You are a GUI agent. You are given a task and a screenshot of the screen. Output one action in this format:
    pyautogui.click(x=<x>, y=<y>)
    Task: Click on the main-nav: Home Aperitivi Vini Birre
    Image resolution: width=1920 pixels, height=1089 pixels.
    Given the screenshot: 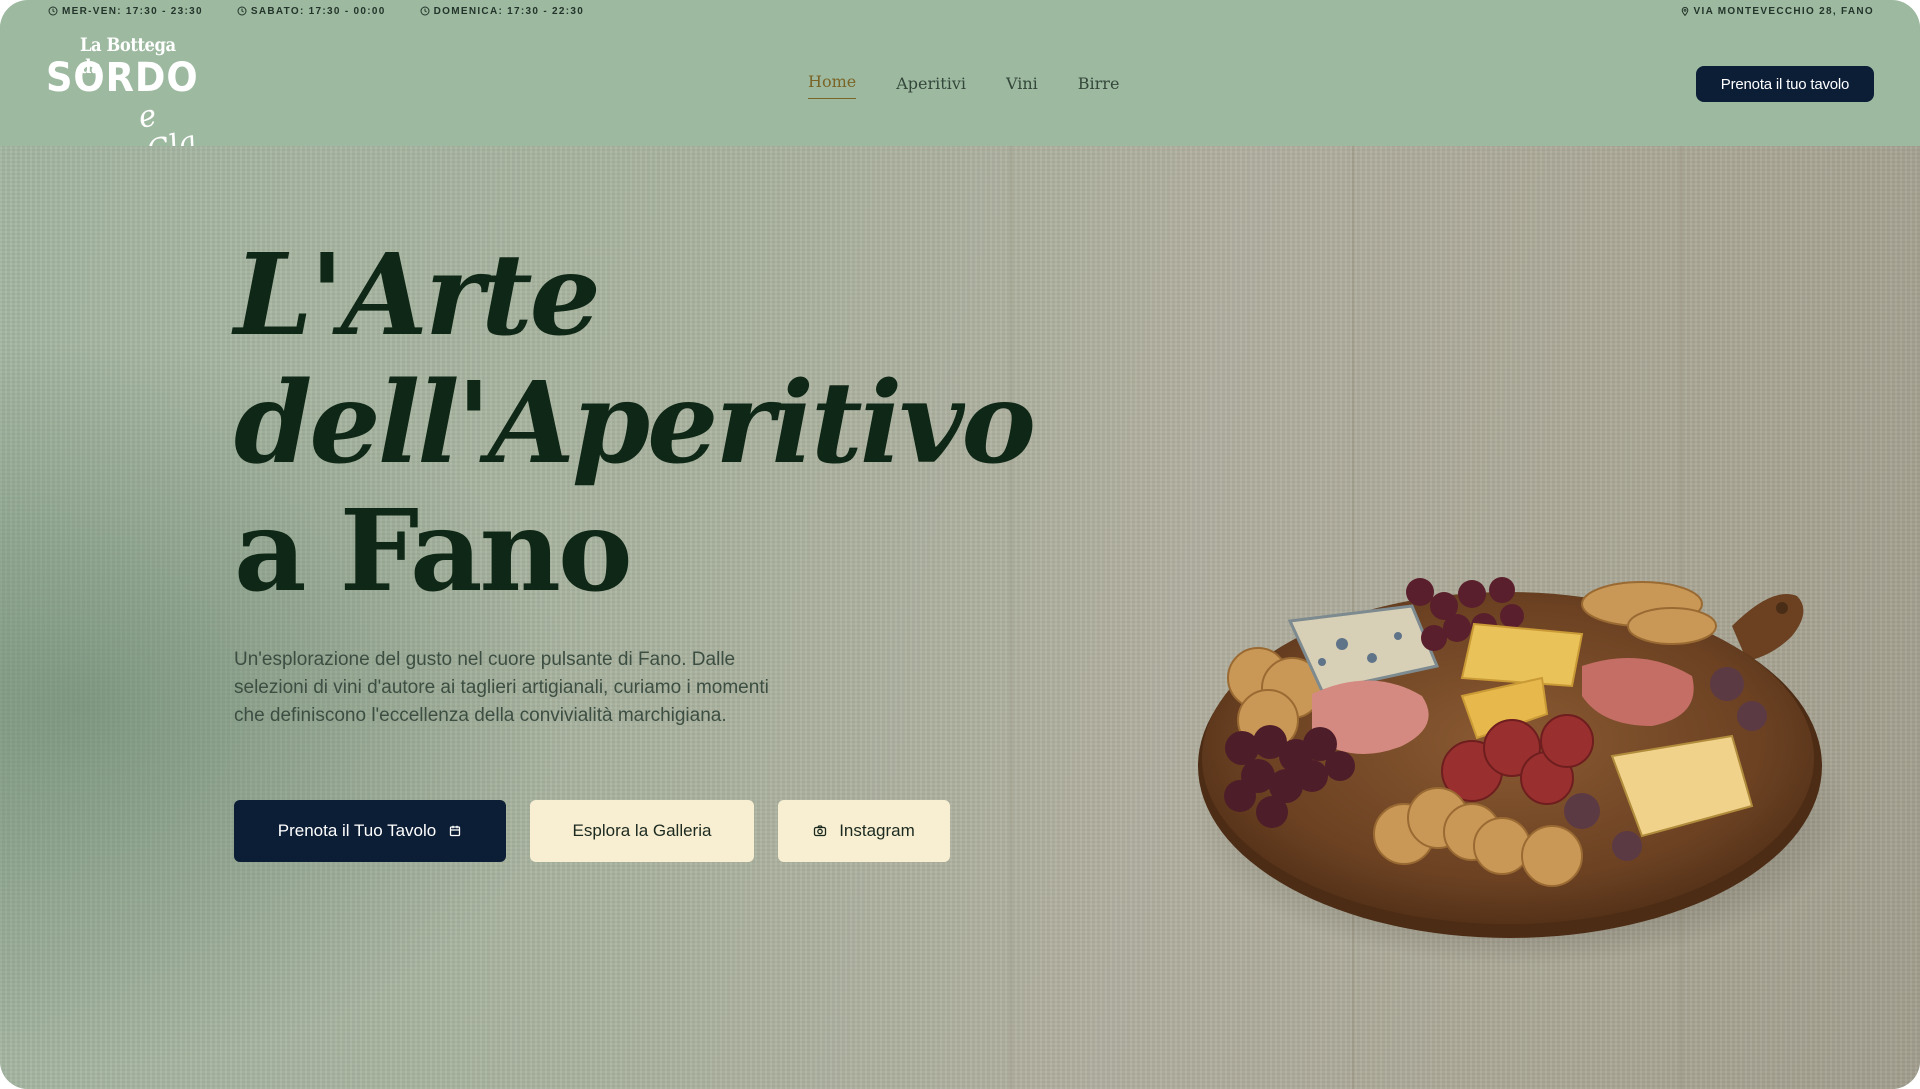 What is the action you would take?
    pyautogui.click(x=964, y=85)
    